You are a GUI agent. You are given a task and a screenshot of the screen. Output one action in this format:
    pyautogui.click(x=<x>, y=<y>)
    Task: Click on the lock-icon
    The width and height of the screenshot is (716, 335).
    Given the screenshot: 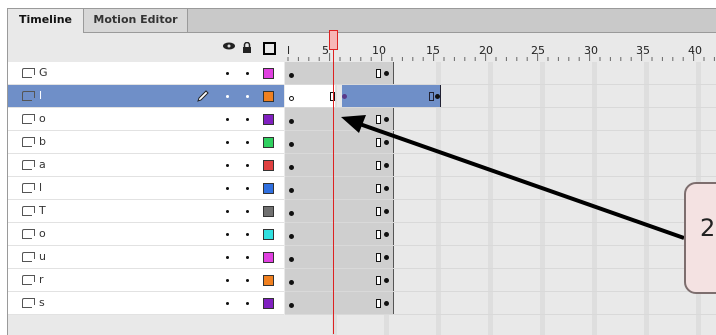 What is the action you would take?
    pyautogui.click(x=247, y=47)
    